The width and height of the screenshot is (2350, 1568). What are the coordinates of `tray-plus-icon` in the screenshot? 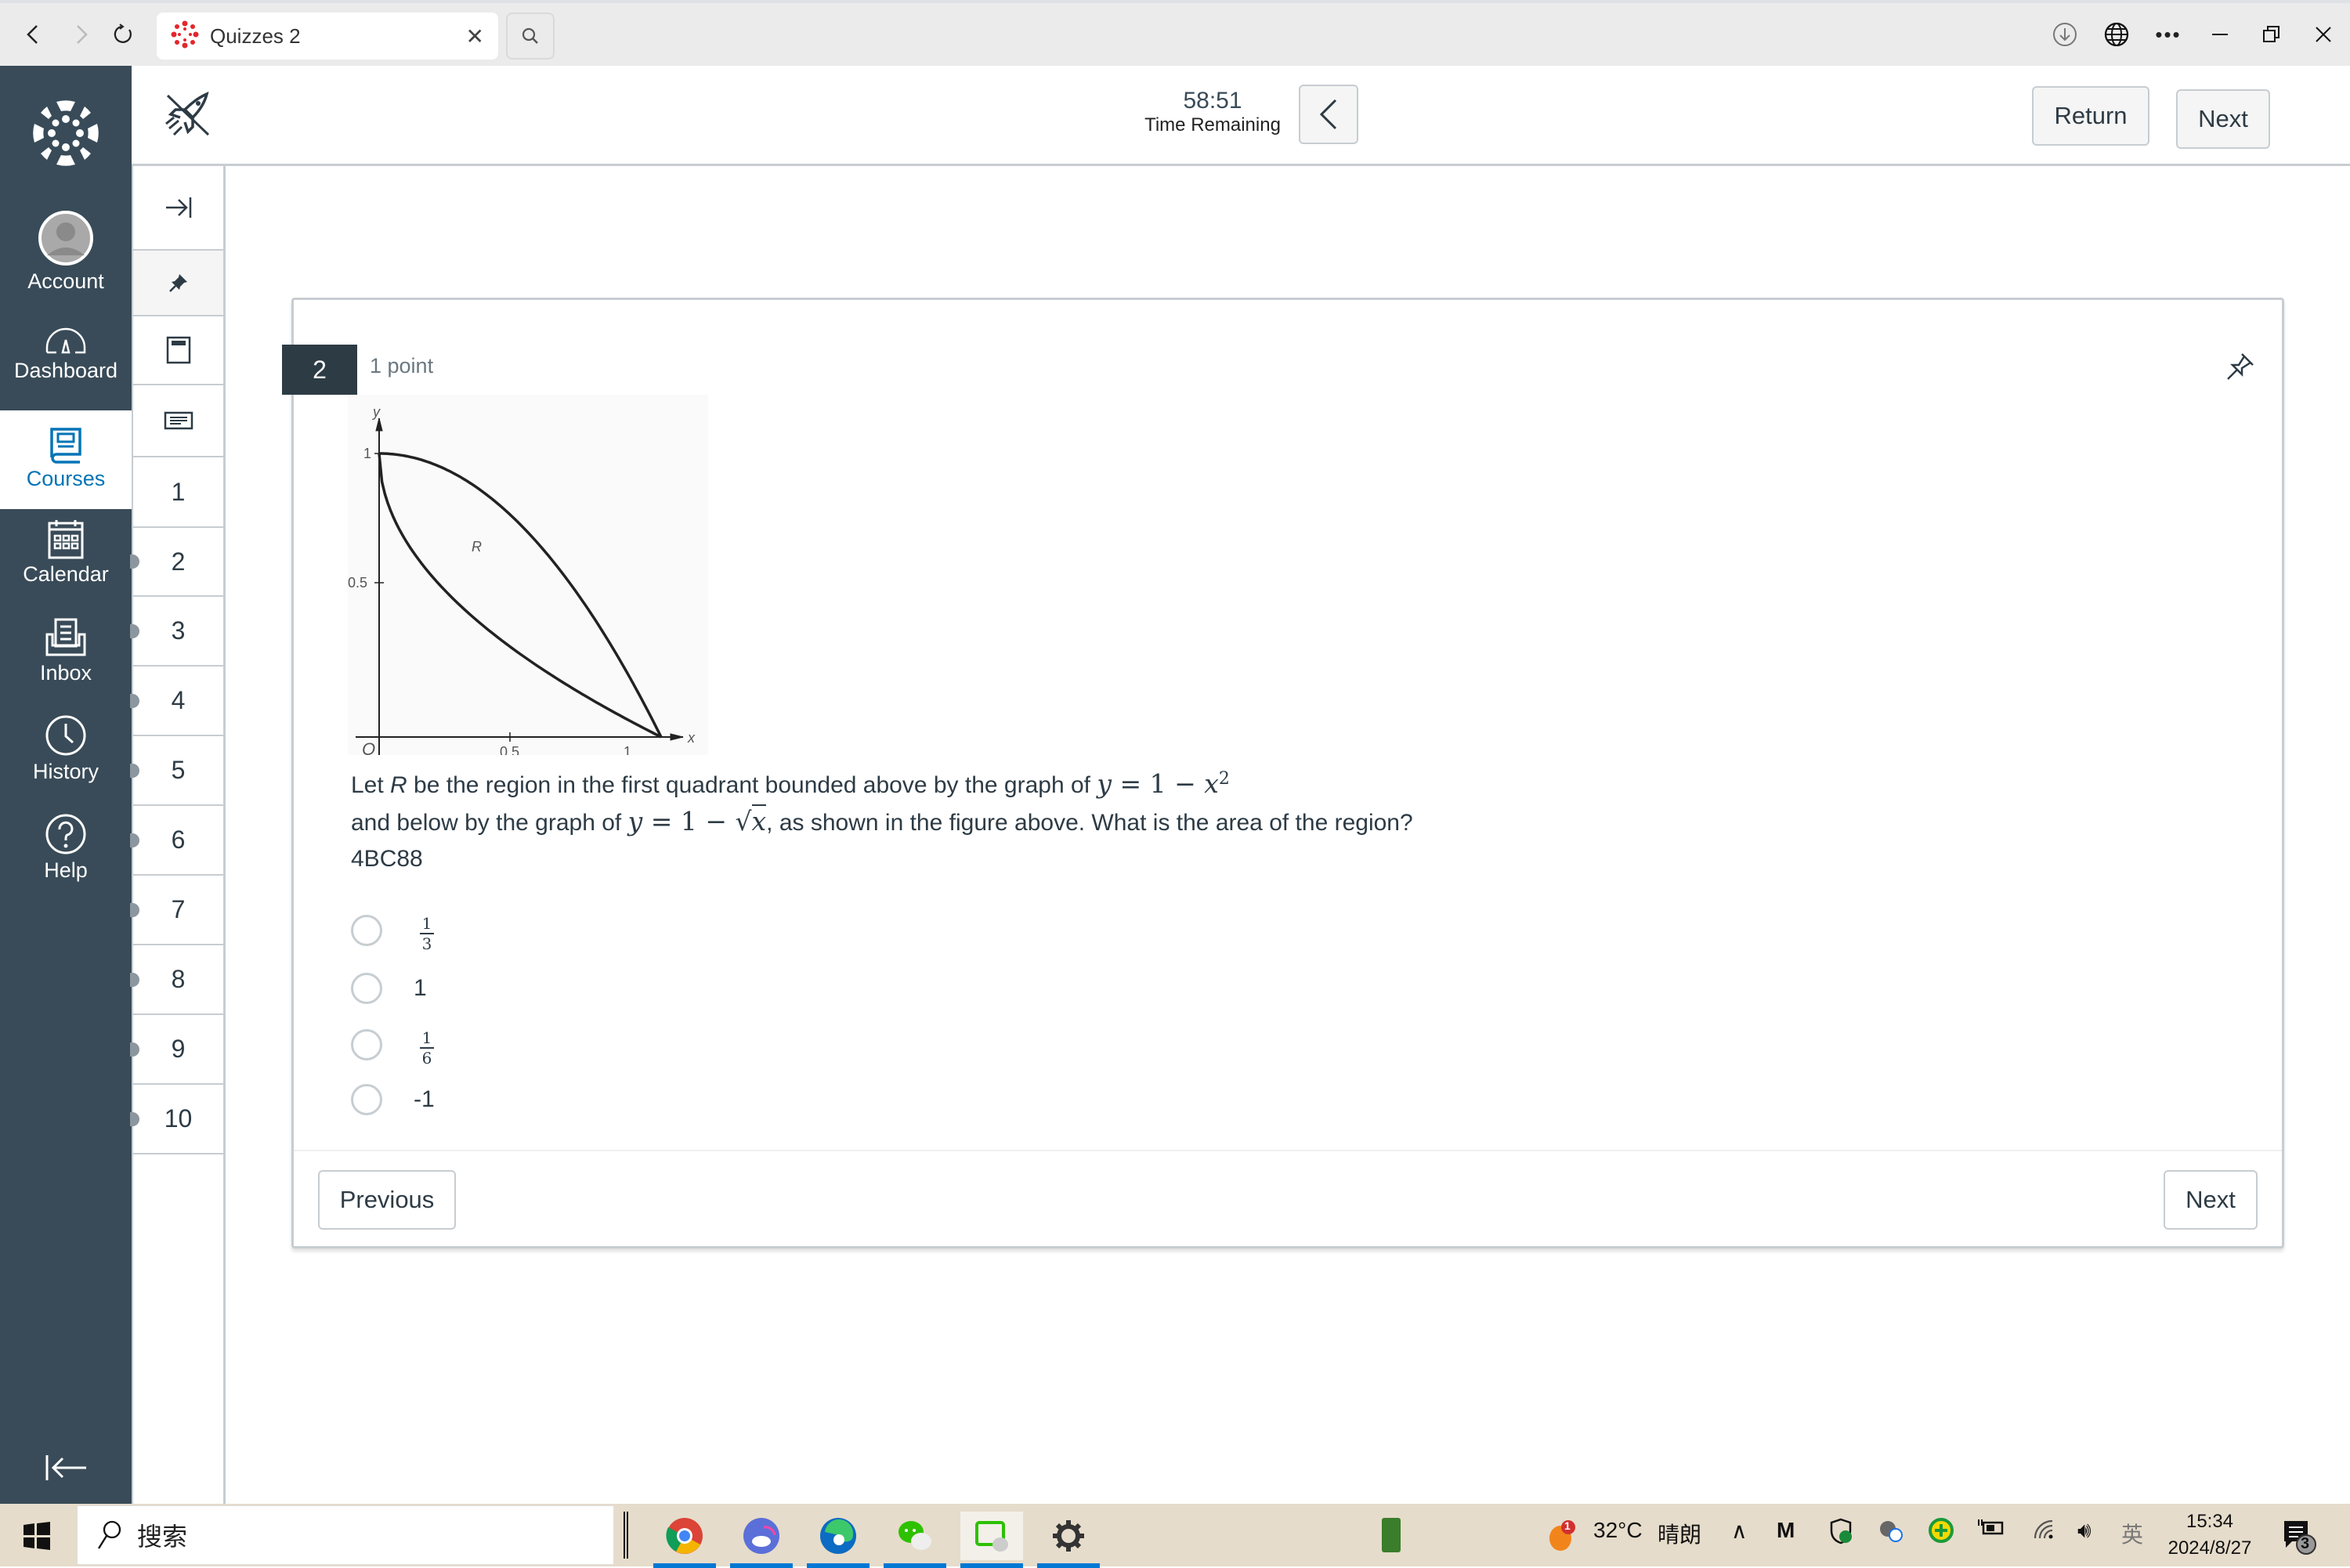 It's located at (1941, 1533).